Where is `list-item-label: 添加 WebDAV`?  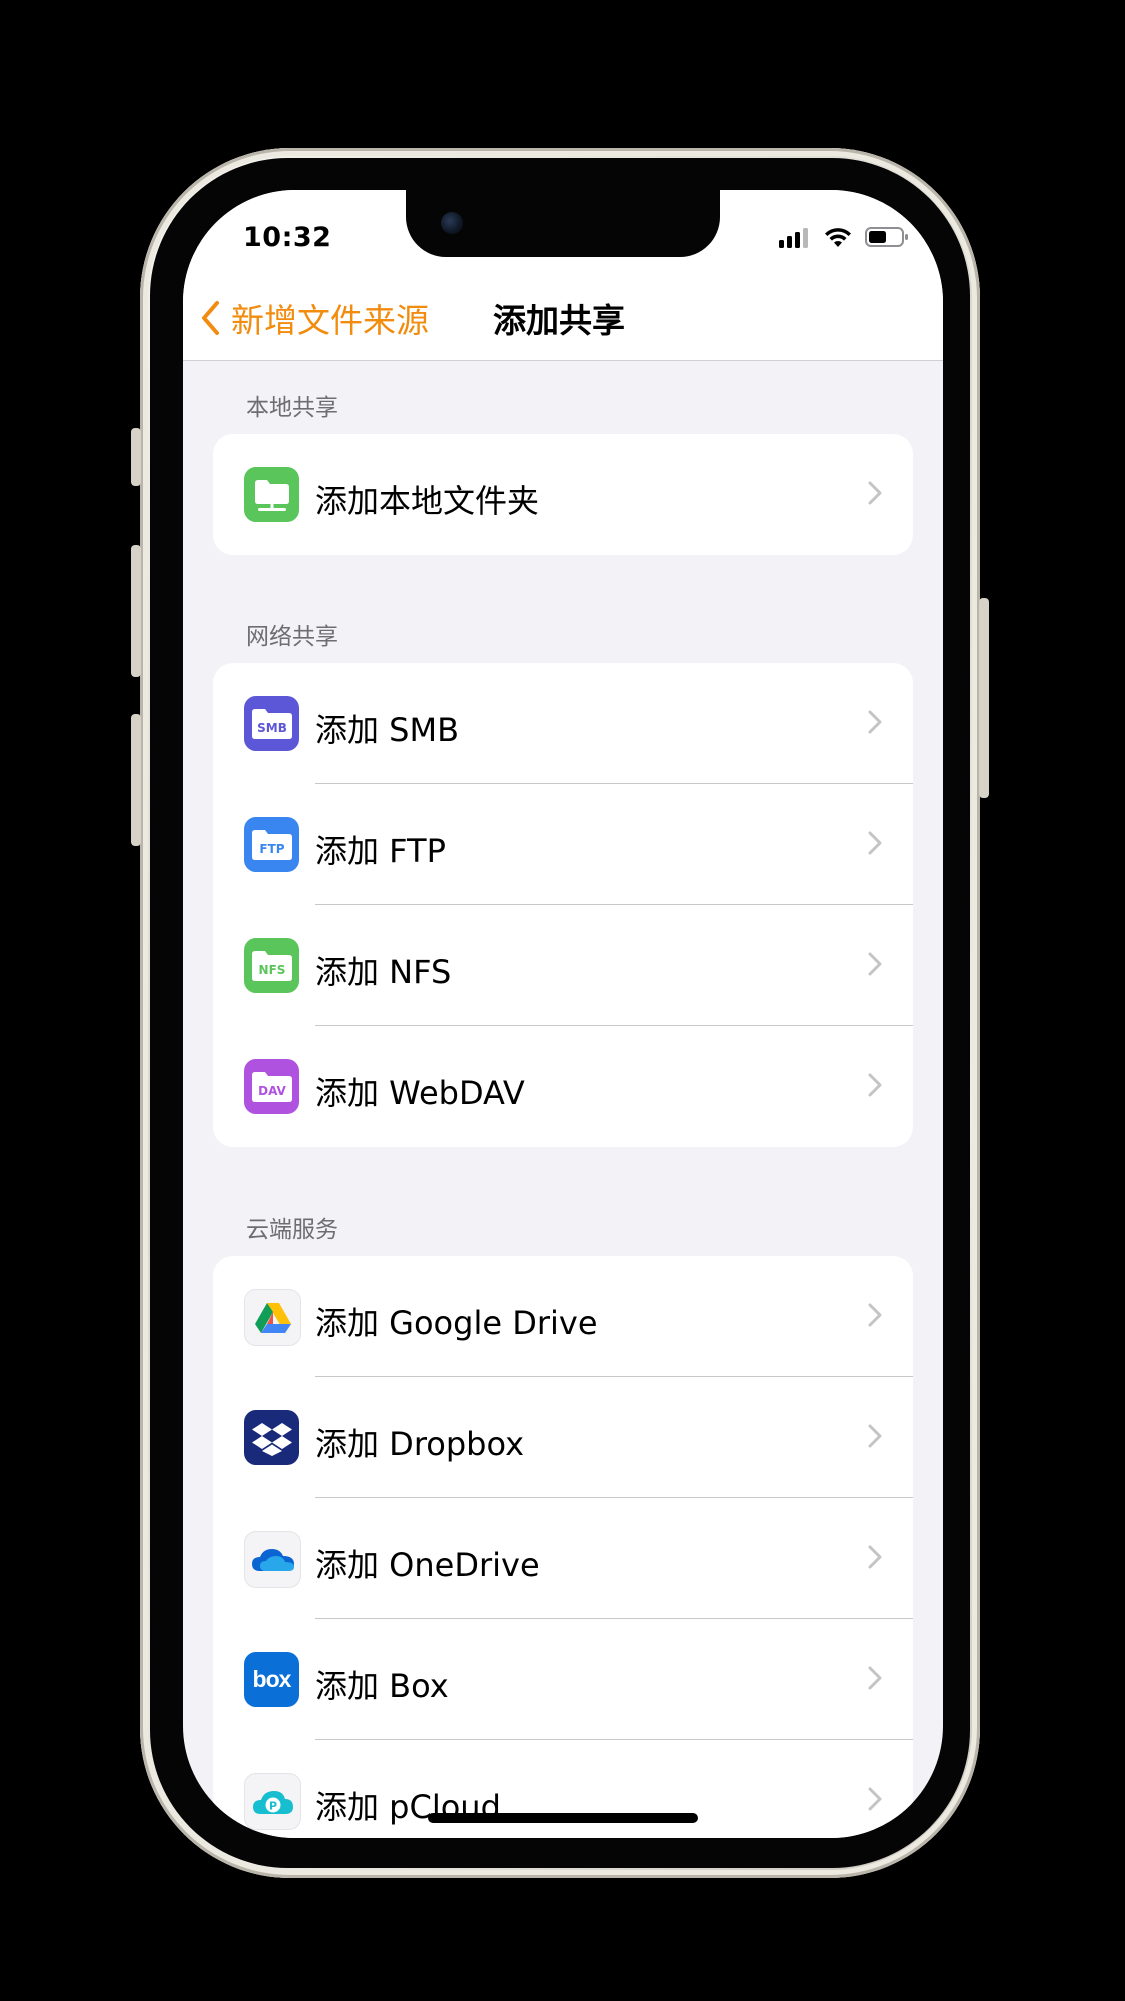
list-item-label: 添加 WebDAV is located at coordinates (420, 1093).